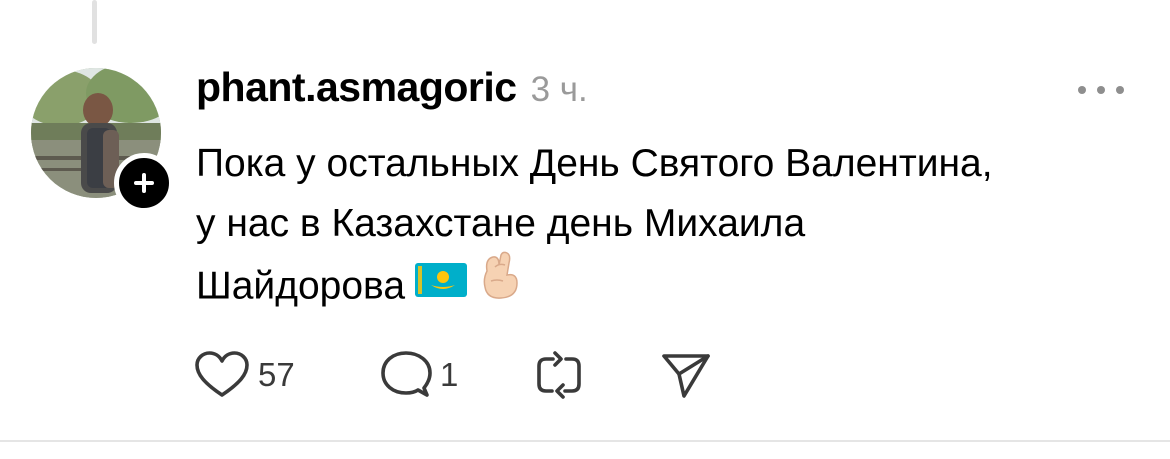  Describe the element at coordinates (676, 286) in the screenshot. I see `post-text-line-last: Шайдорова` at that location.